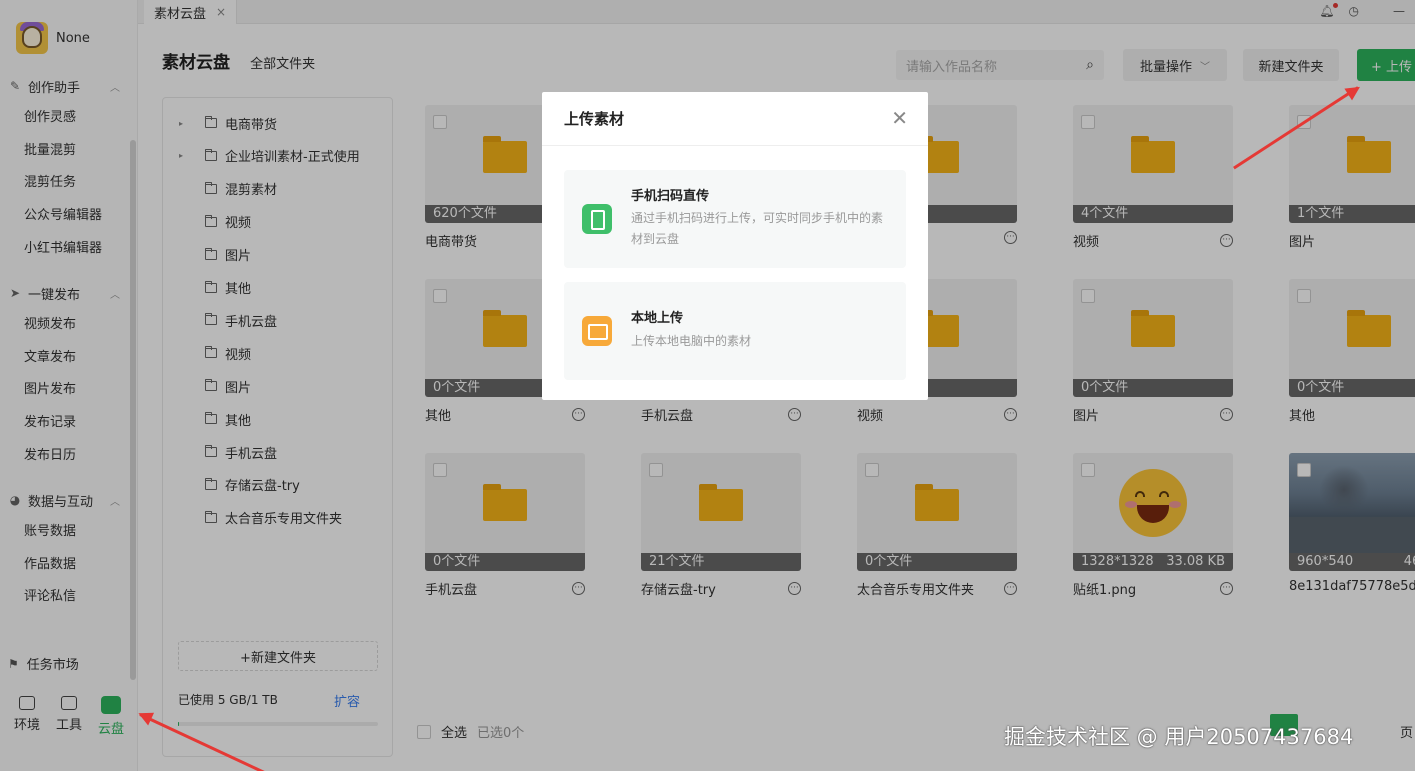 This screenshot has height=771, width=1415. Describe the element at coordinates (670, 196) in the screenshot. I see `option-title: 手机扫码直传` at that location.